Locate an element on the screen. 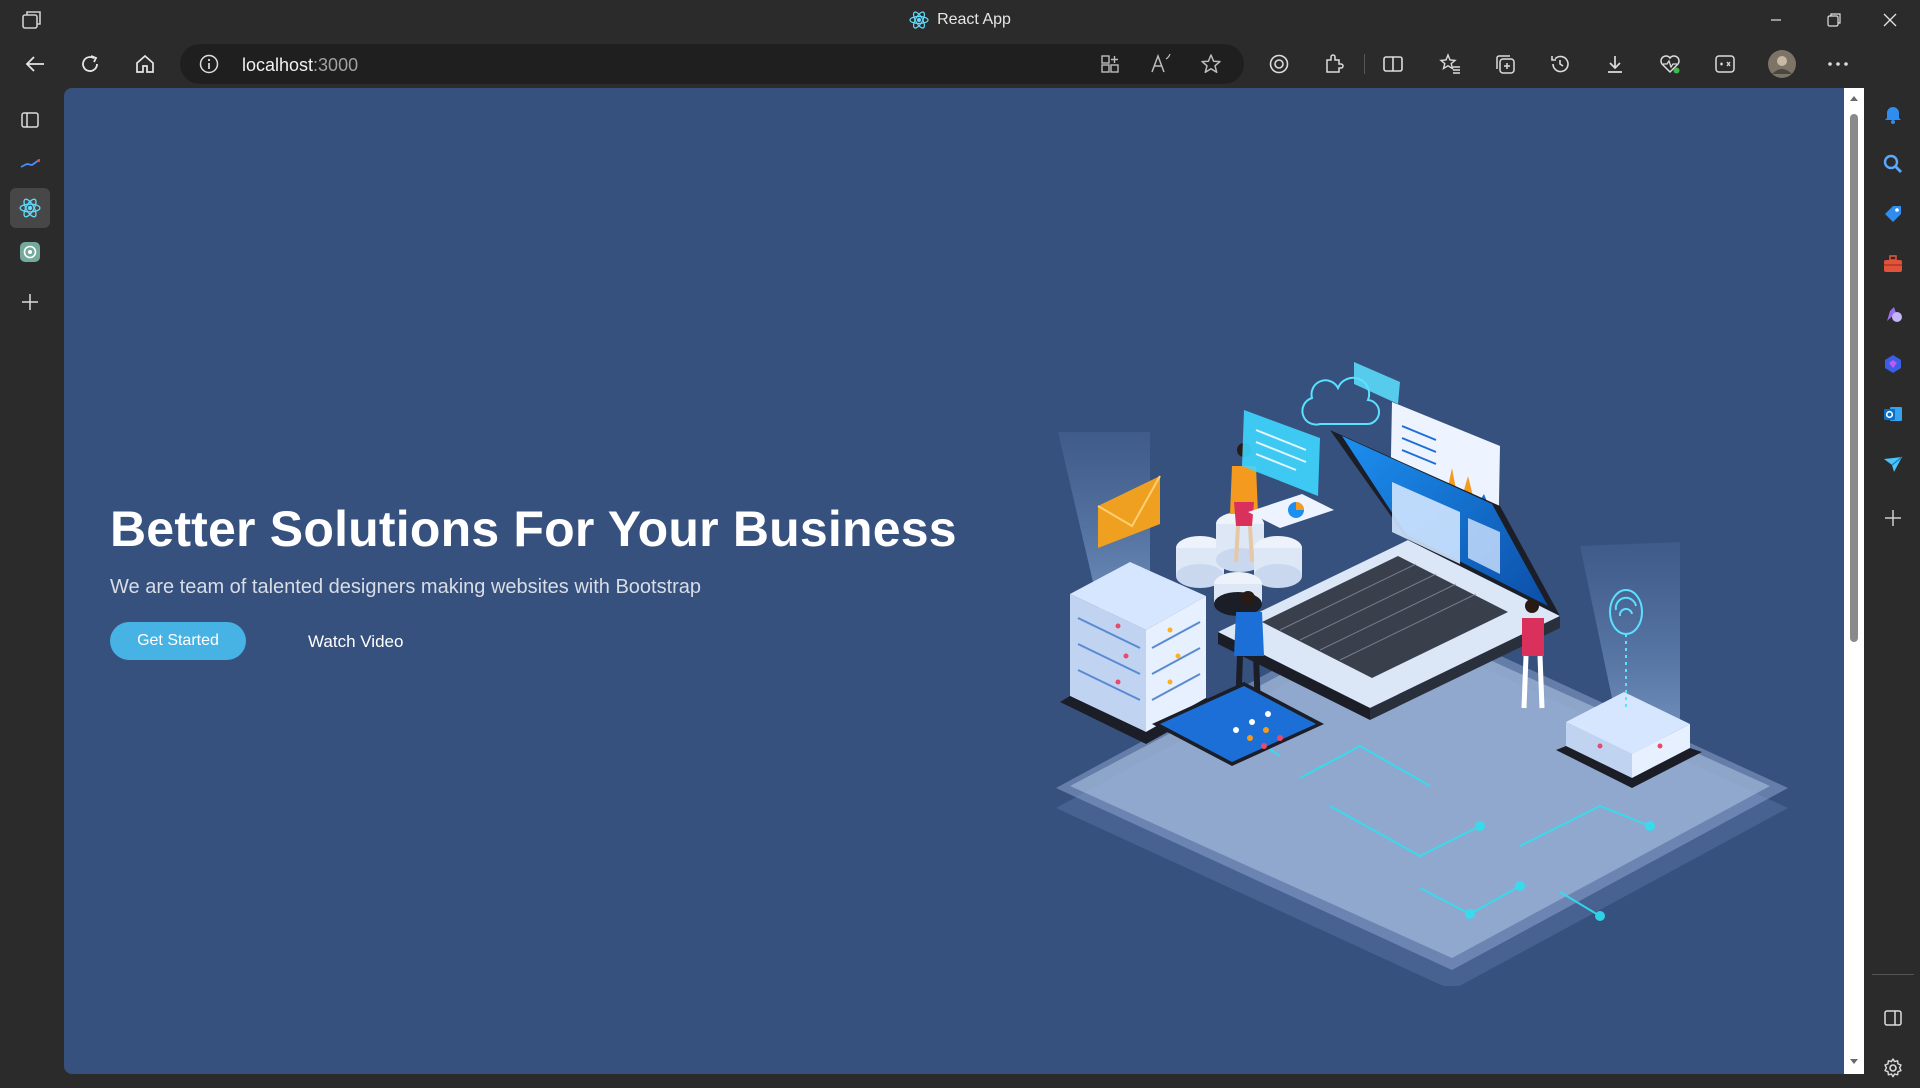  address-bar: localhost:3000 is located at coordinates (712, 64).